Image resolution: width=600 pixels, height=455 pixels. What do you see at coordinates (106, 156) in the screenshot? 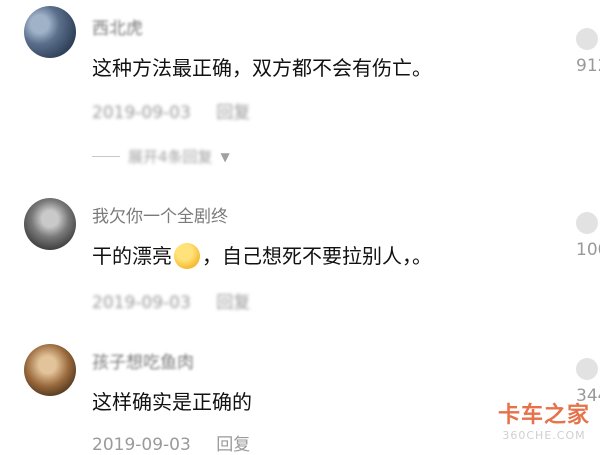
I see `divider` at bounding box center [106, 156].